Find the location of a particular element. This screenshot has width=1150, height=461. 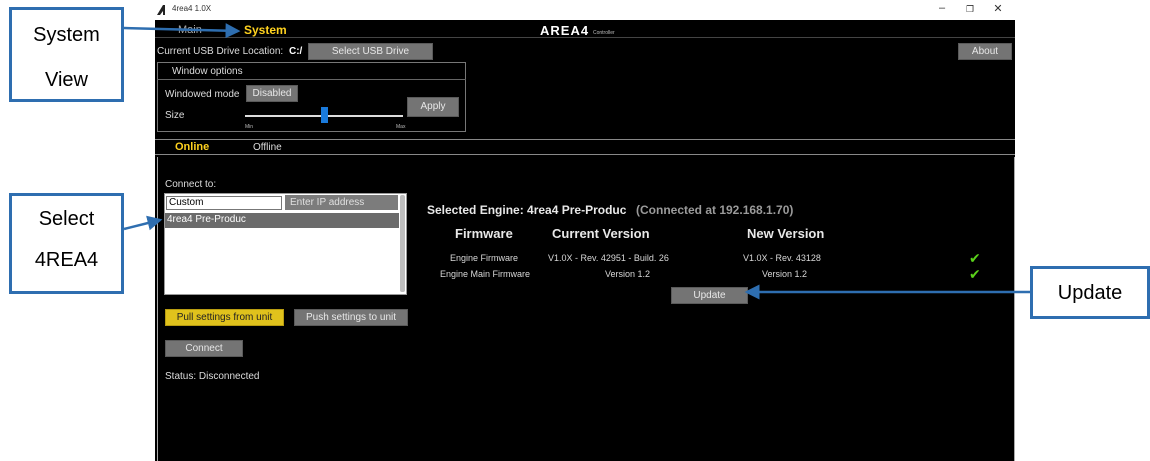

column-header-firmware: Firmware is located at coordinates (484, 233).